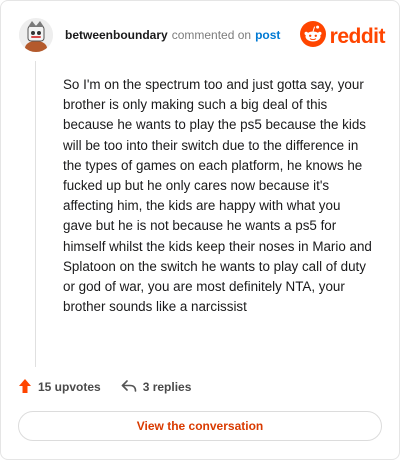 This screenshot has width=400, height=460. What do you see at coordinates (167, 387) in the screenshot?
I see `reply-count: 3 replies` at bounding box center [167, 387].